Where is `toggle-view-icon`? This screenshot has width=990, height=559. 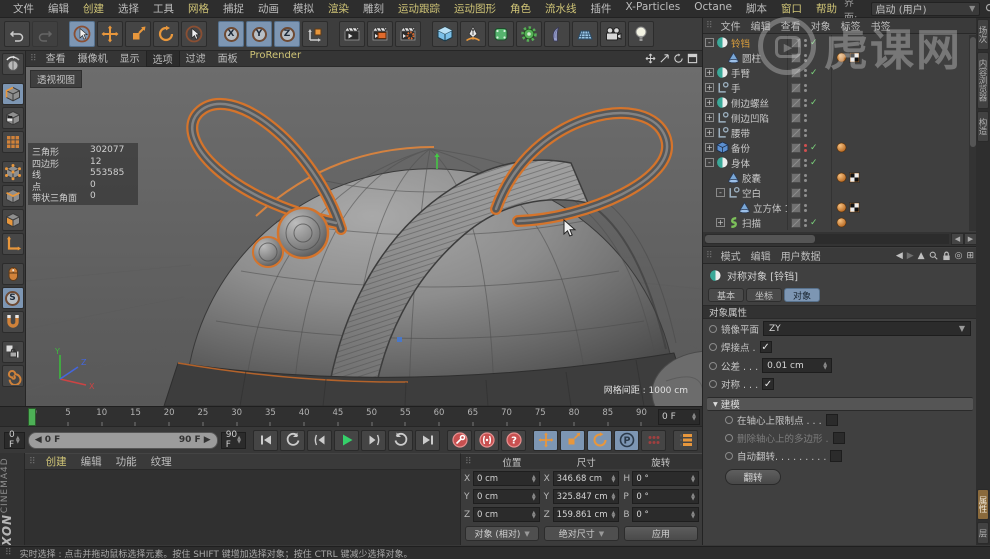
toggle-view-icon is located at coordinates (692, 58).